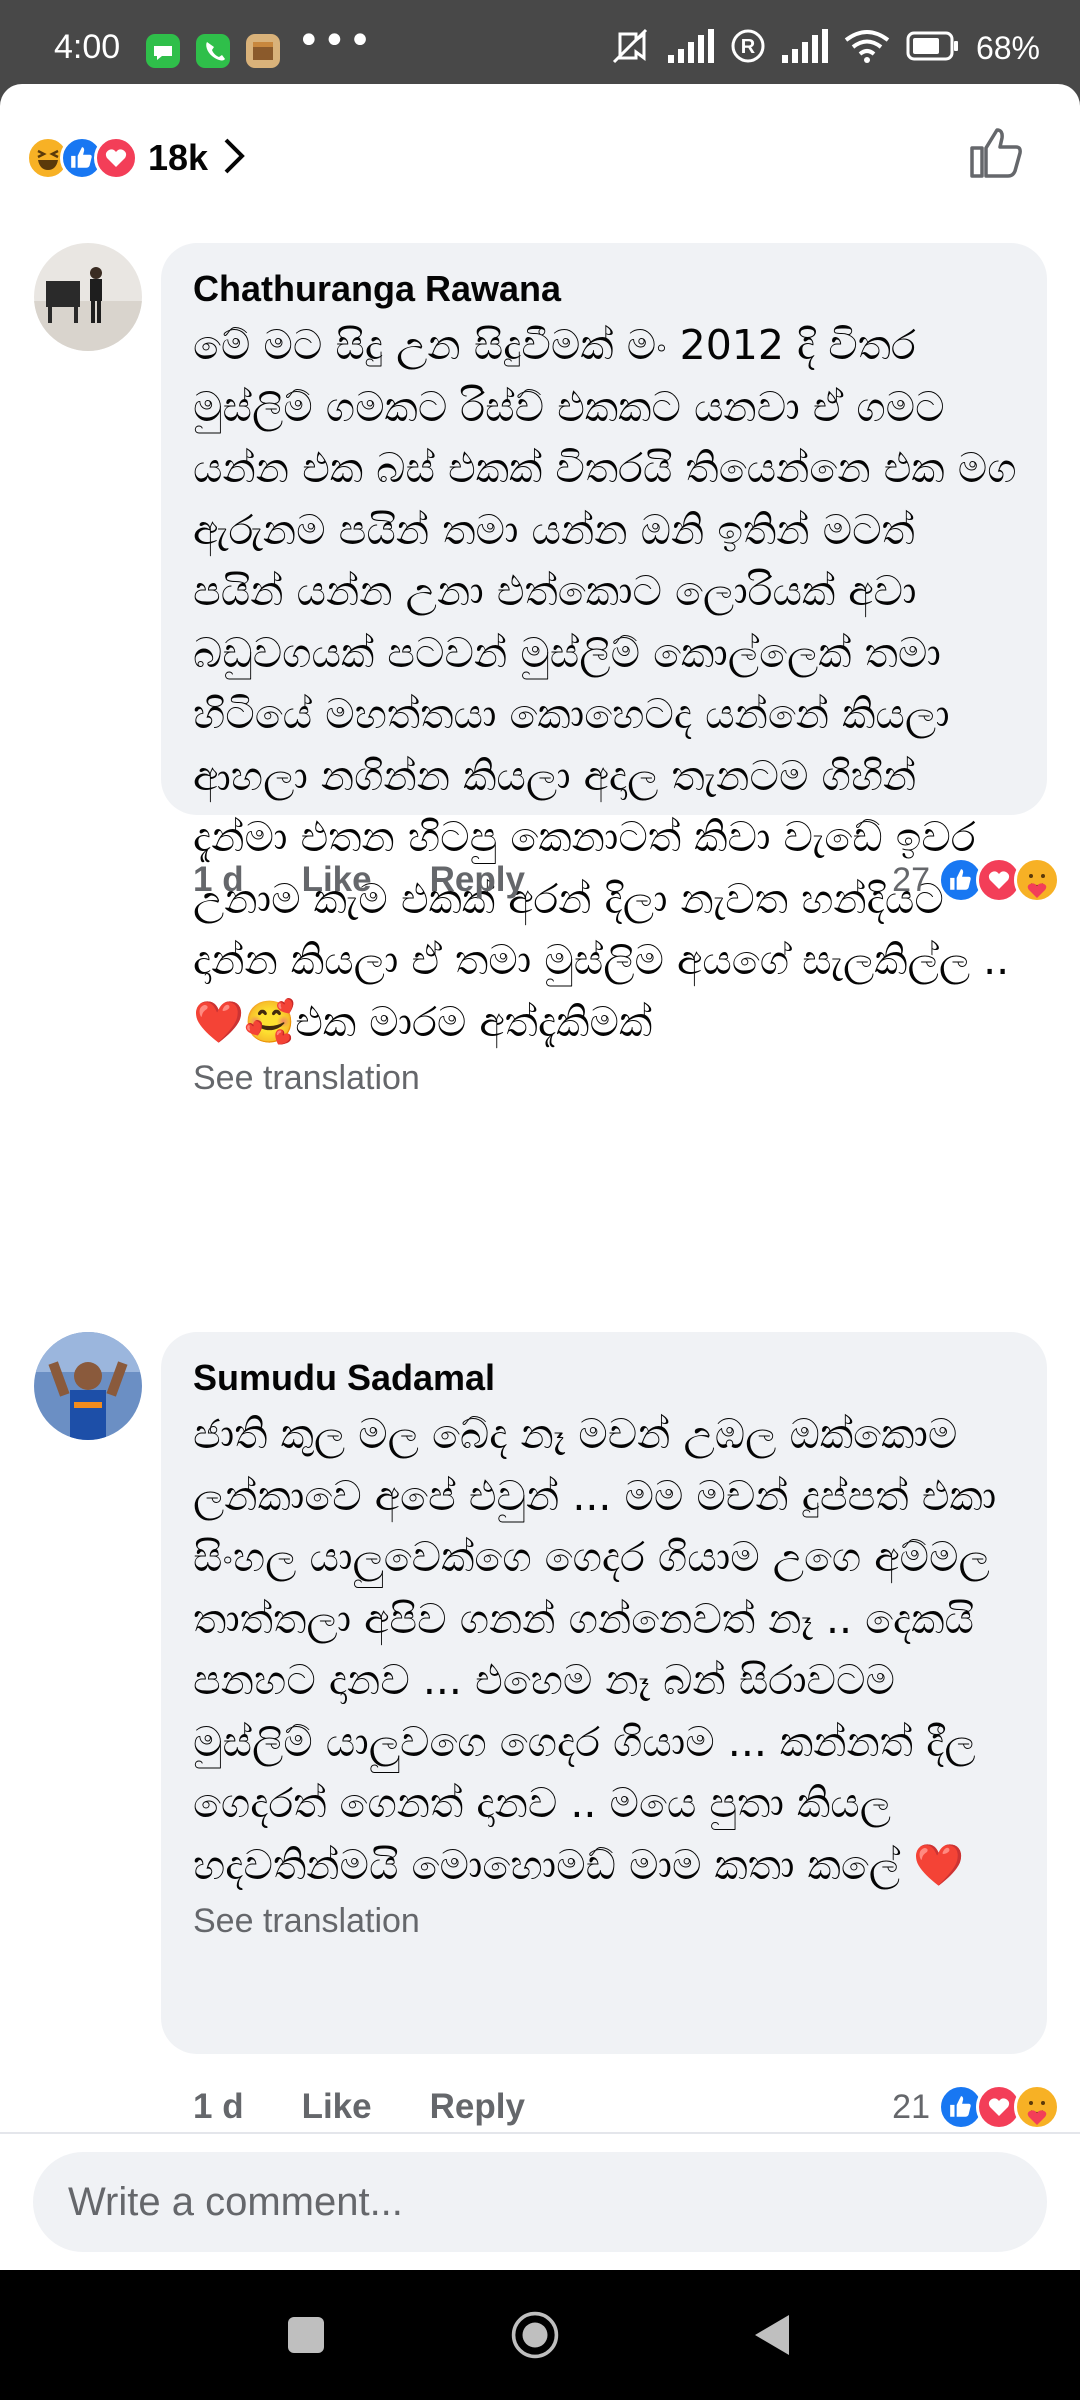  What do you see at coordinates (976, 2107) in the screenshot?
I see `comment-reactions: 21` at bounding box center [976, 2107].